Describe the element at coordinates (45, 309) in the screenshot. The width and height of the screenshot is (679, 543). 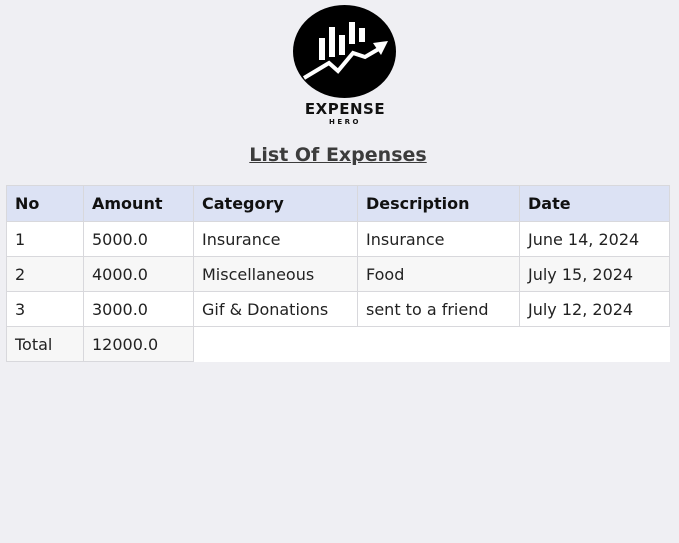
I see `cell-no: 3` at that location.